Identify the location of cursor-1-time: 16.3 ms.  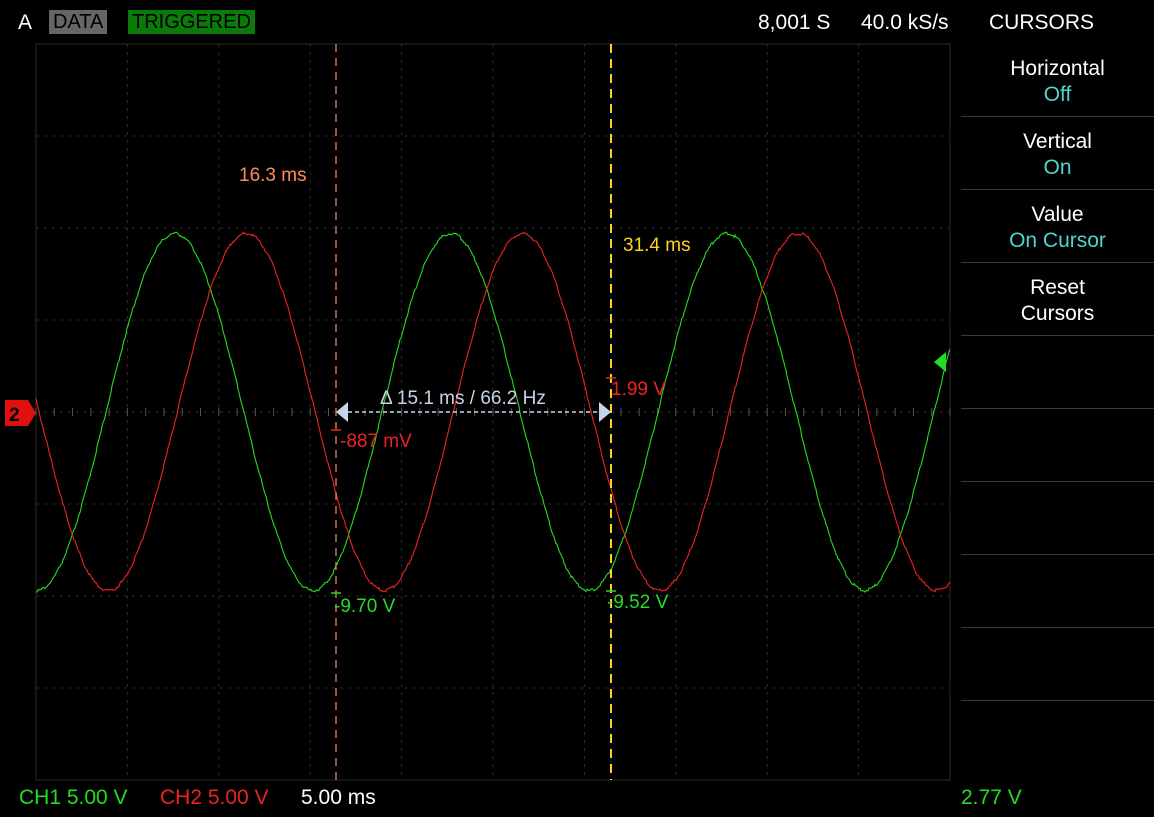
(273, 175).